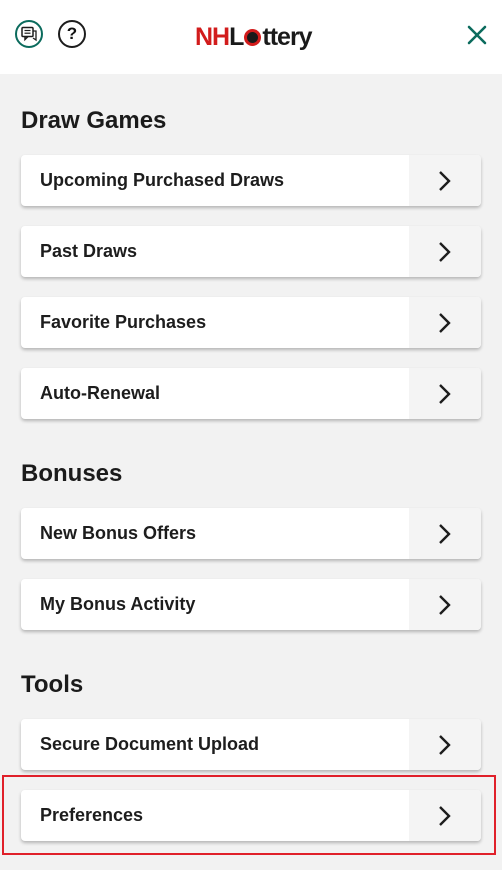  Describe the element at coordinates (477, 35) in the screenshot. I see `close-icon` at that location.